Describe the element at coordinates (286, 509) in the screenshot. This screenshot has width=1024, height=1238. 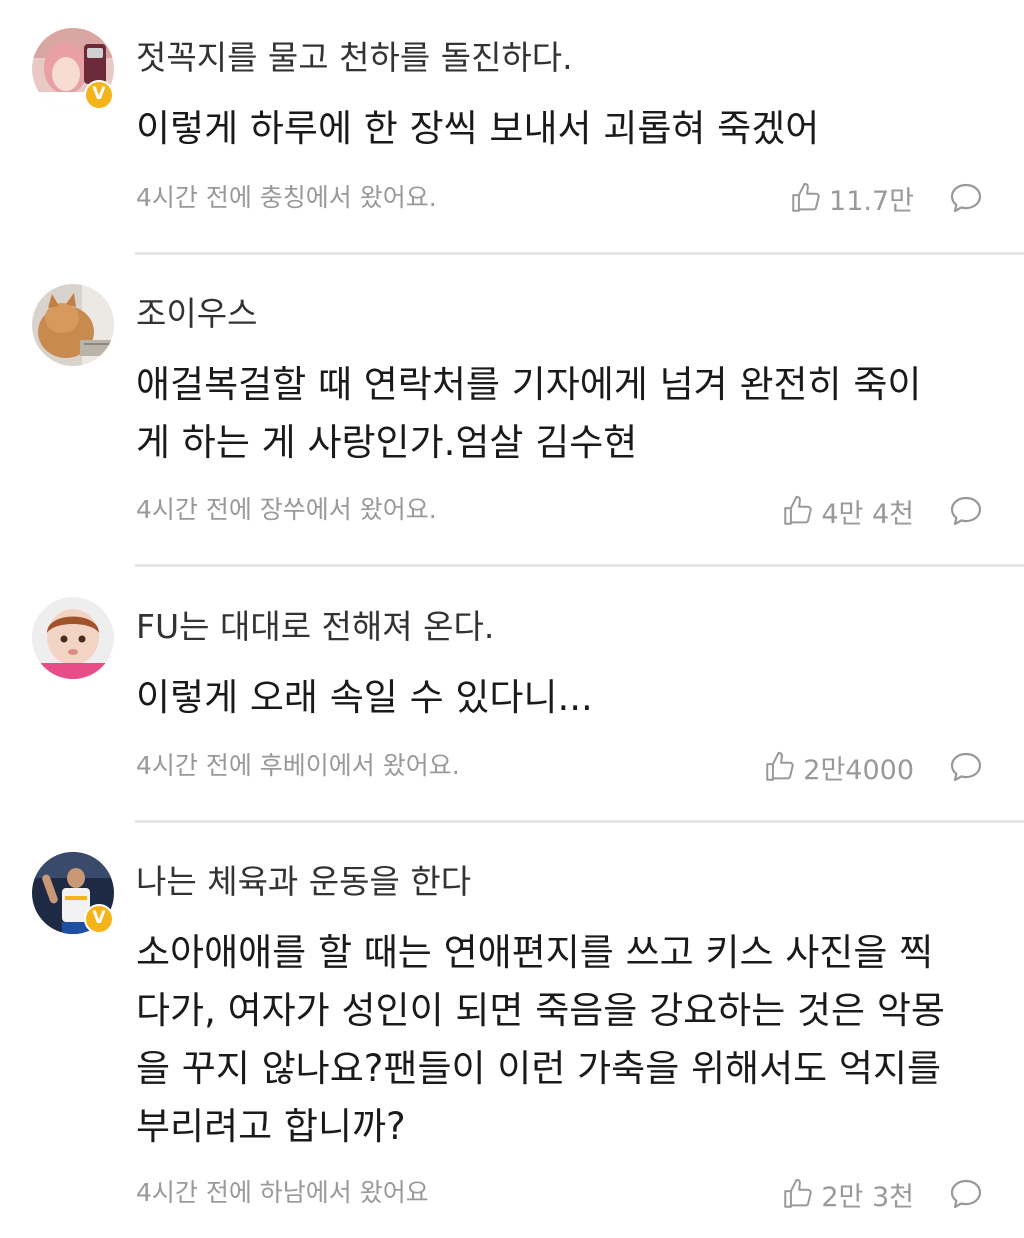
I see `comment-meta: 4시간 전에 장쑤에서 왔어요.` at that location.